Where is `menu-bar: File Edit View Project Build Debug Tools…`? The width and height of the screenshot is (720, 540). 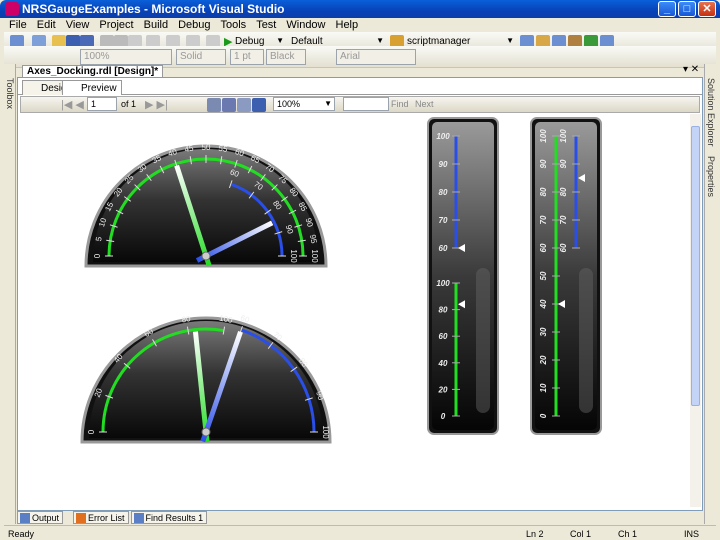
menu-bar: File Edit View Project Build Debug Tools… is located at coordinates (360, 25).